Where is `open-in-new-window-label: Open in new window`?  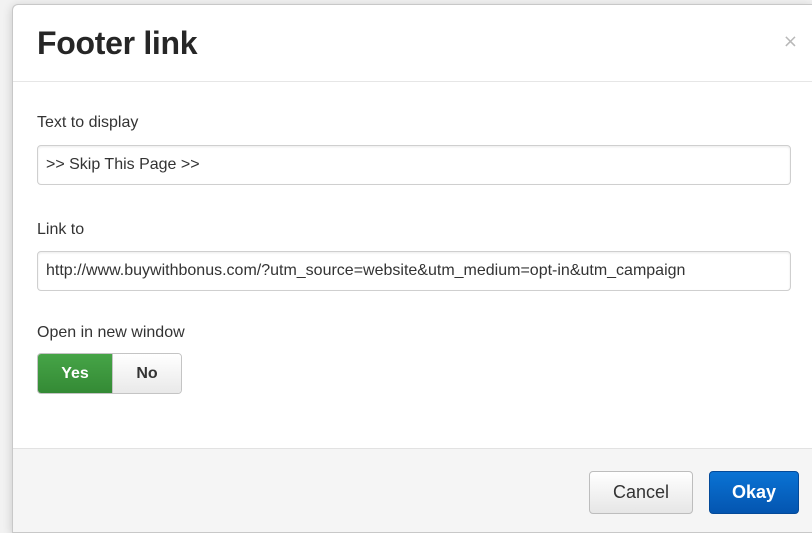 open-in-new-window-label: Open in new window is located at coordinates (111, 332).